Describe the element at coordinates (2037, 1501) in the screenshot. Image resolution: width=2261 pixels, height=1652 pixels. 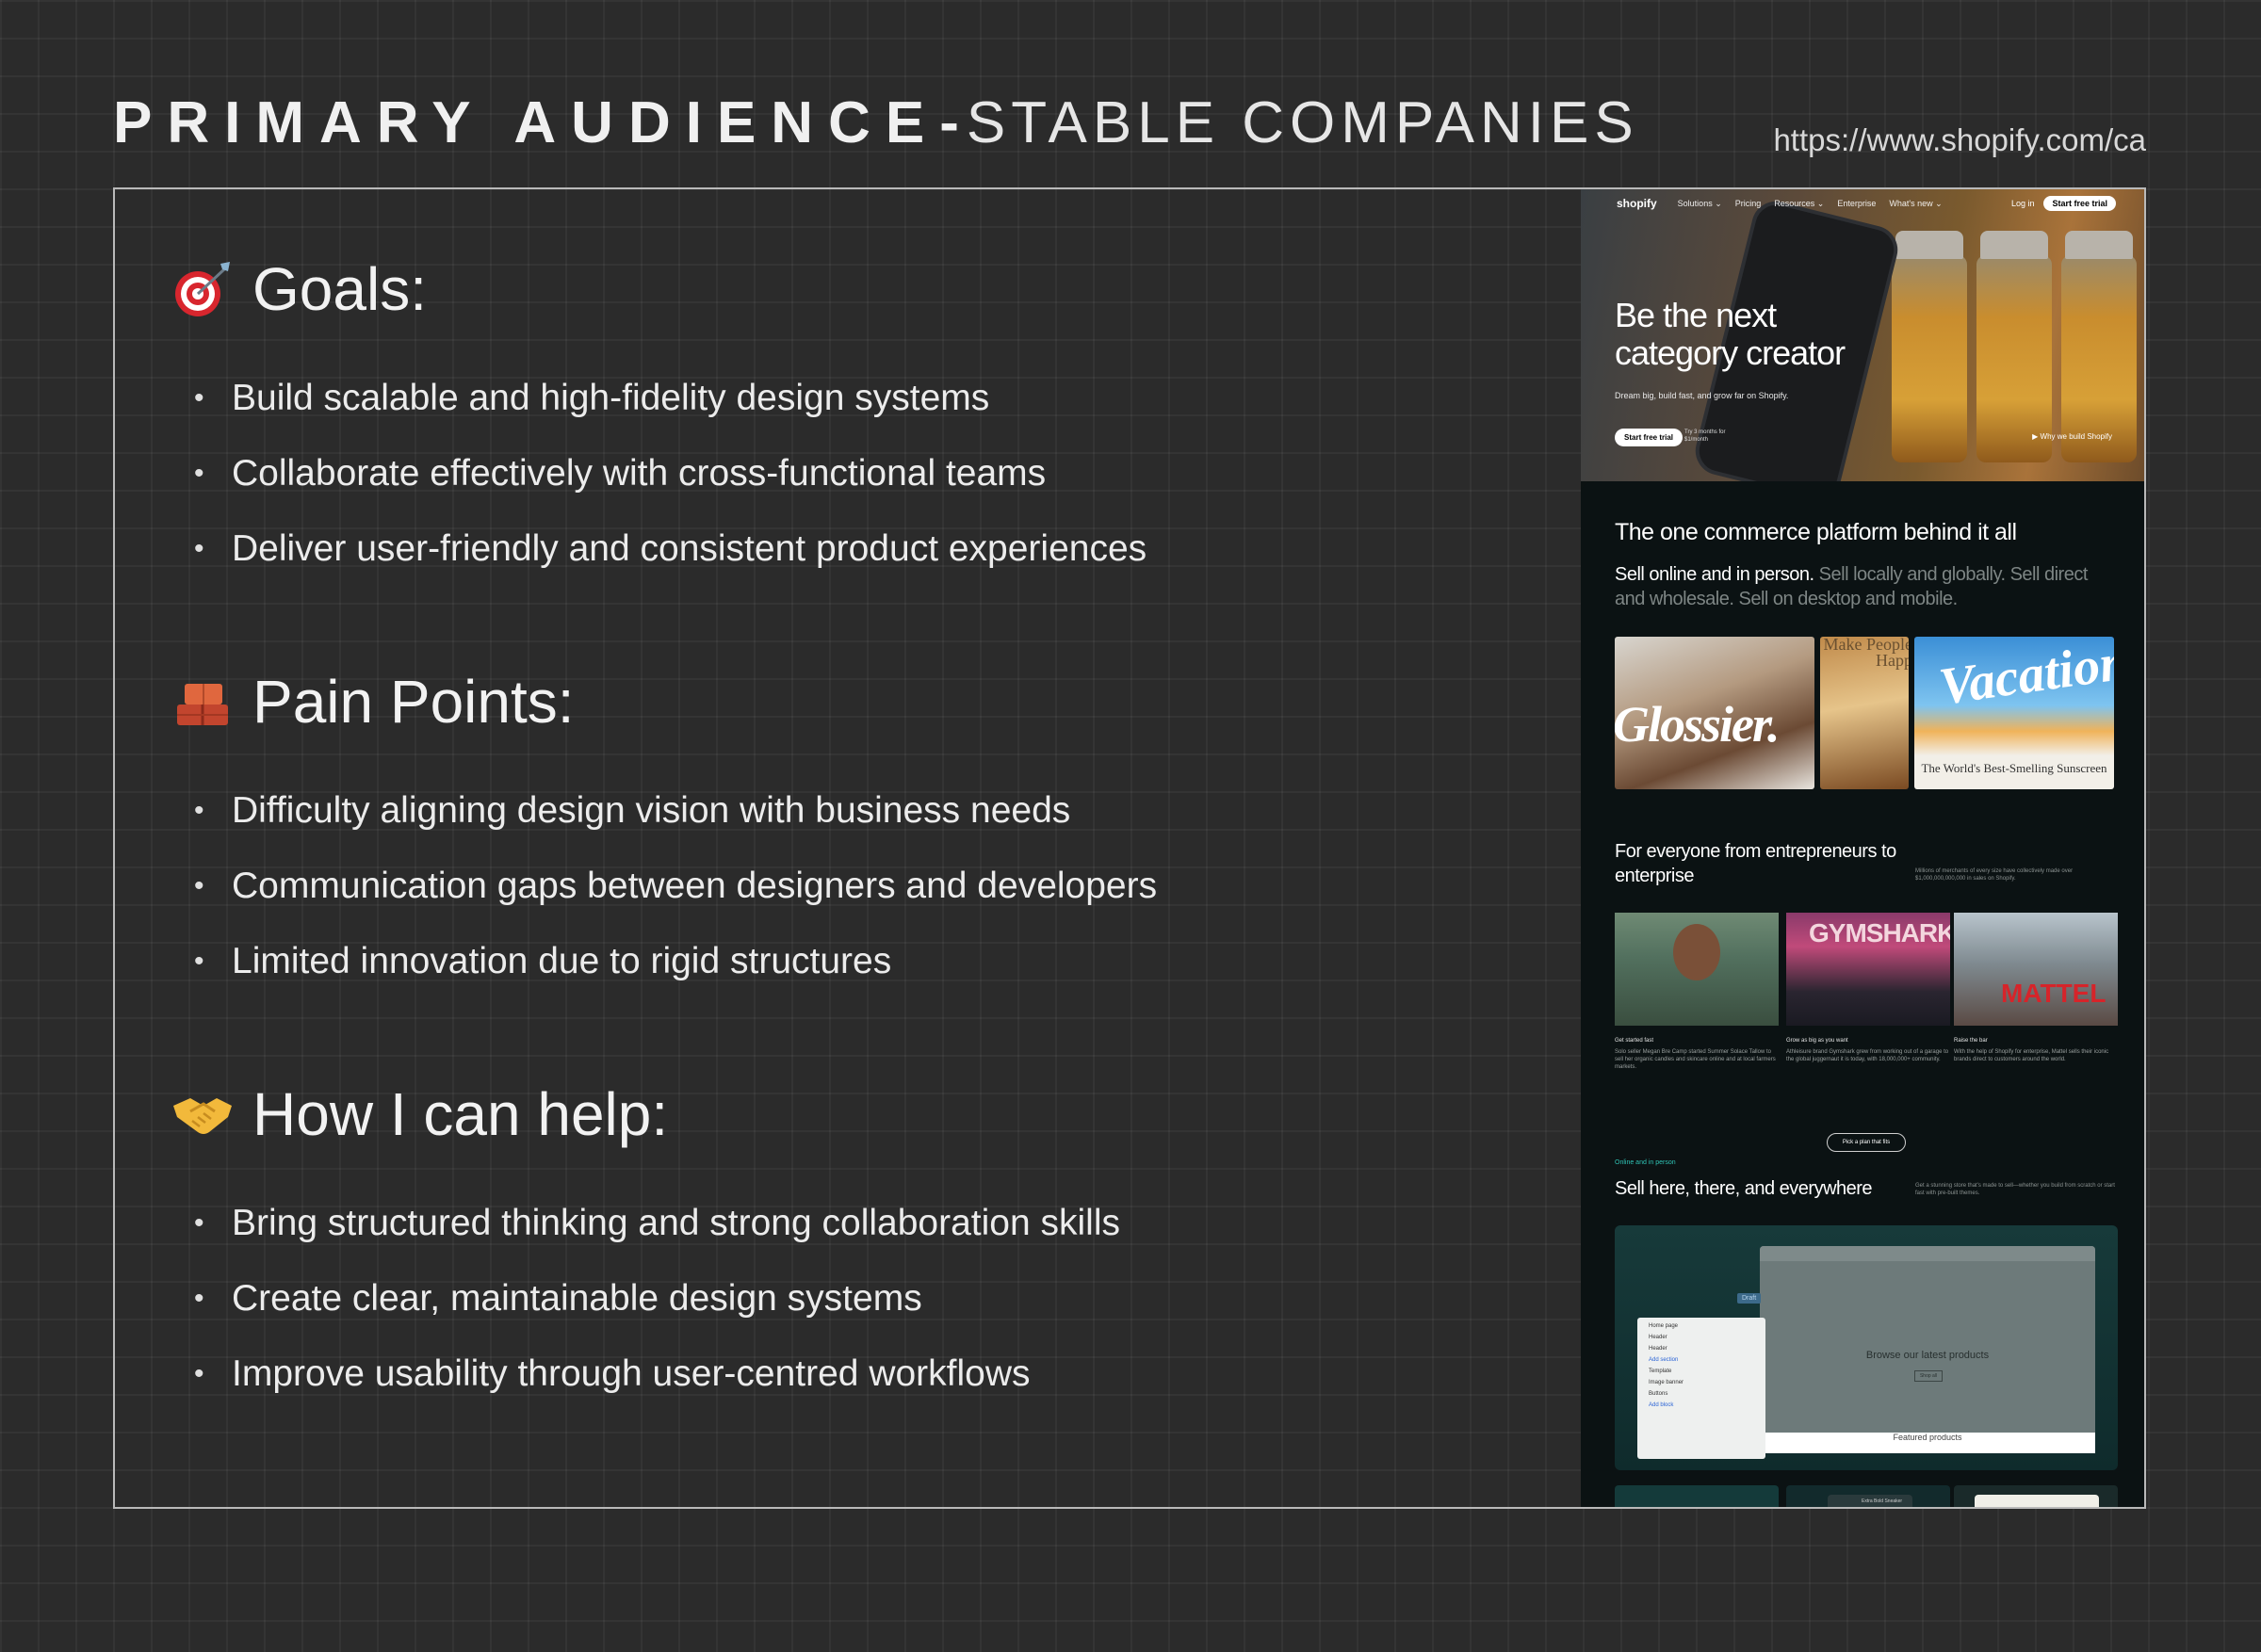
I see `portrait-image` at that location.